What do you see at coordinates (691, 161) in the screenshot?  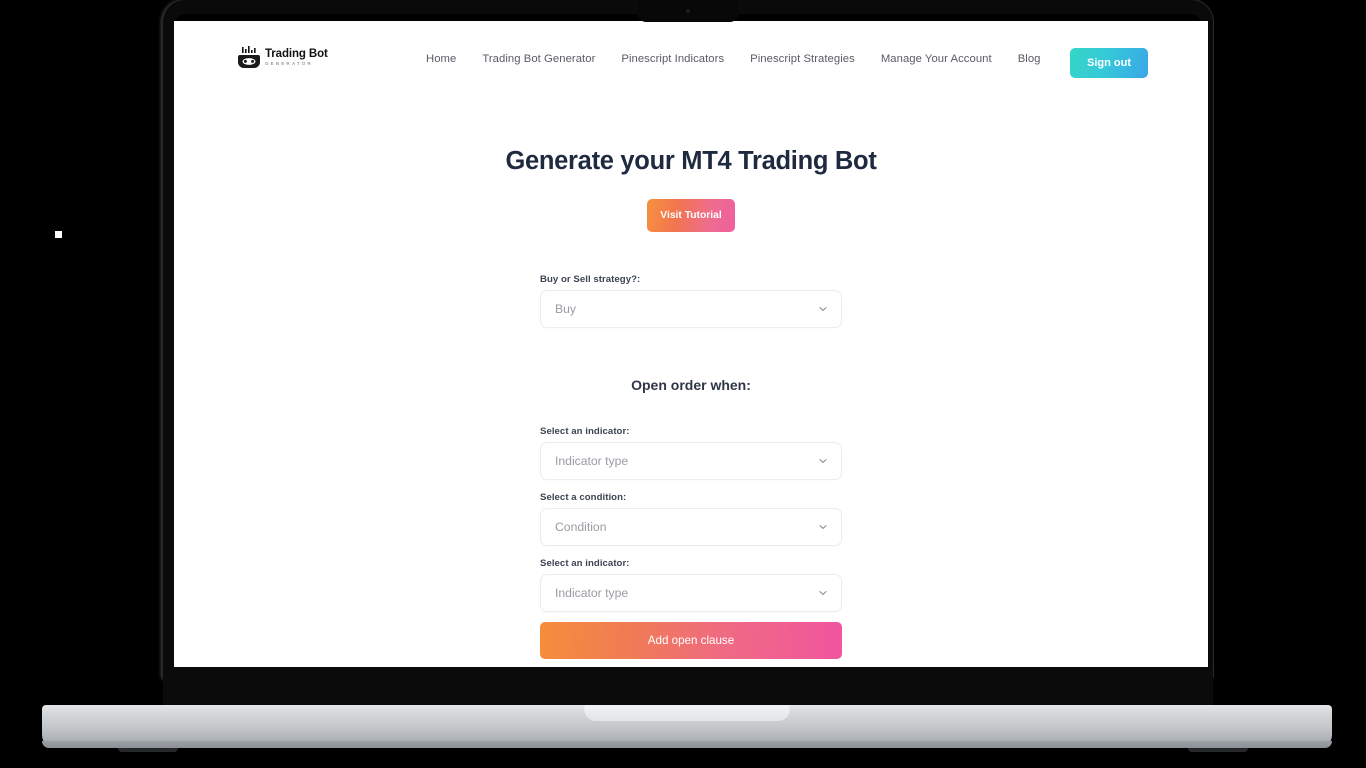 I see `page-title: Generate your MT4 Trading Bot` at bounding box center [691, 161].